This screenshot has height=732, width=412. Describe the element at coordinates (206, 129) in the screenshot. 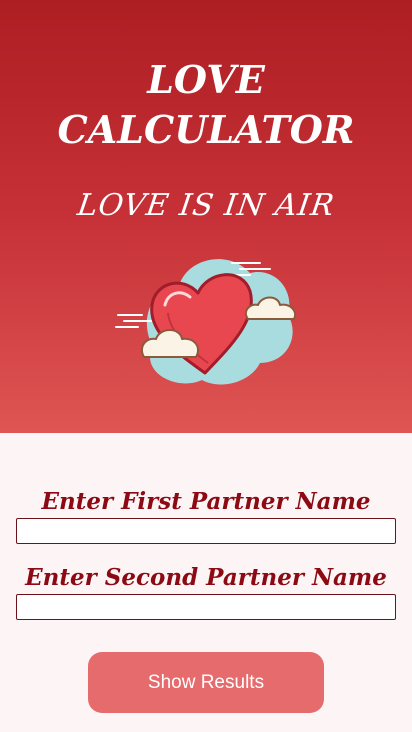

I see `app-title-line-2: CALCULATOR` at that location.